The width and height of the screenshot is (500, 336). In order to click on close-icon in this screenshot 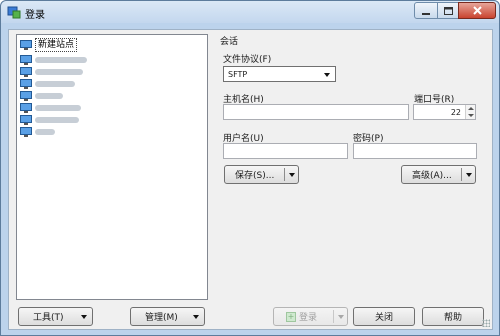, I will do `click(477, 10)`.